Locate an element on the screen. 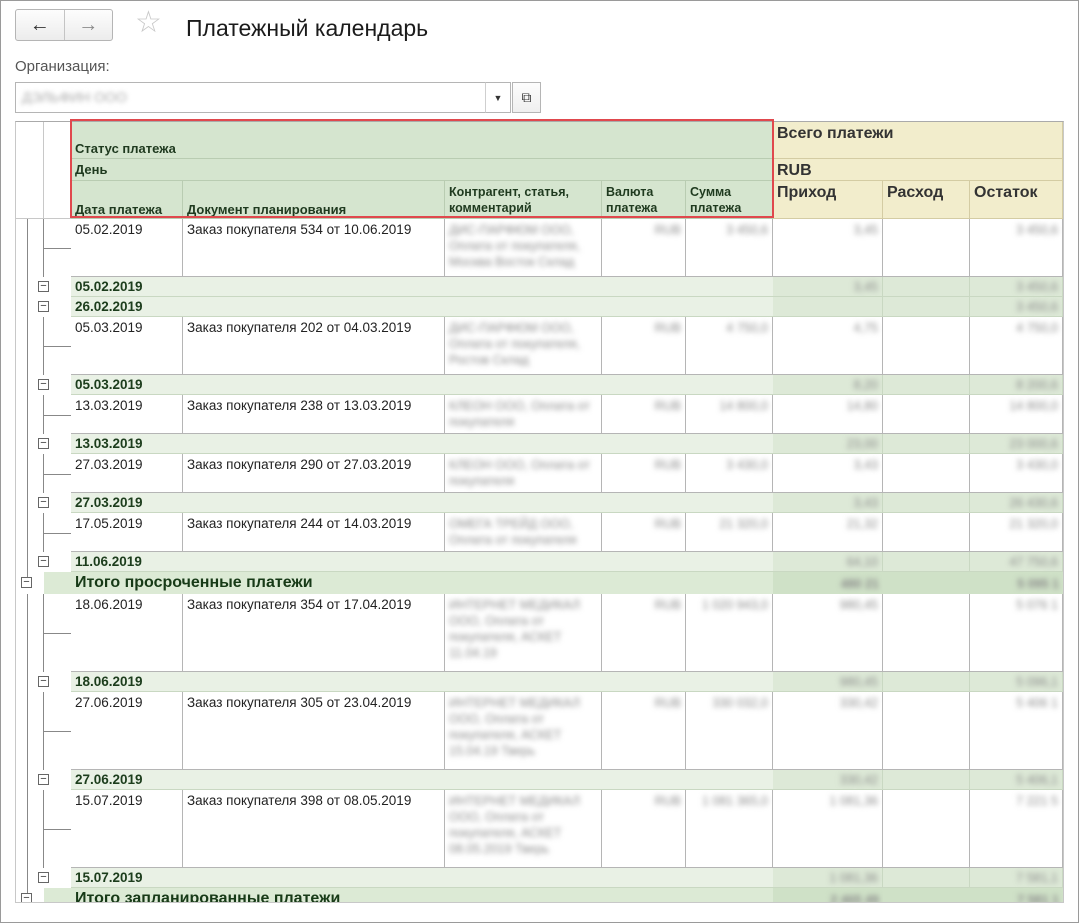  row-income: 4,75 is located at coordinates (828, 346).